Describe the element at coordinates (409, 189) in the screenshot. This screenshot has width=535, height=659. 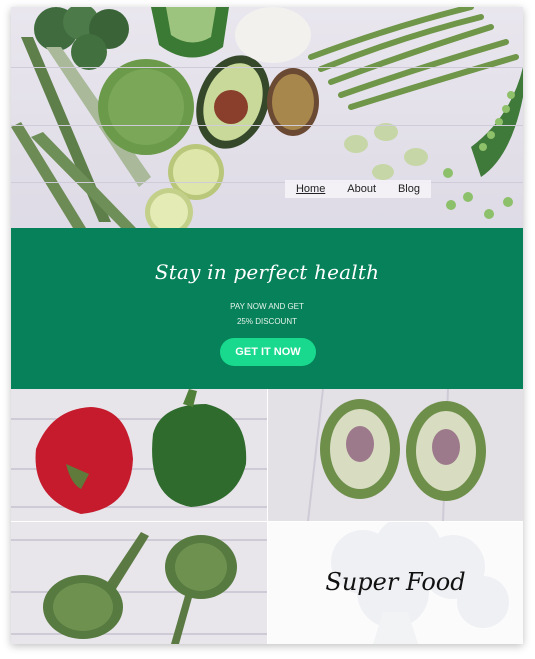
I see `nav-blog-link: Blog` at that location.